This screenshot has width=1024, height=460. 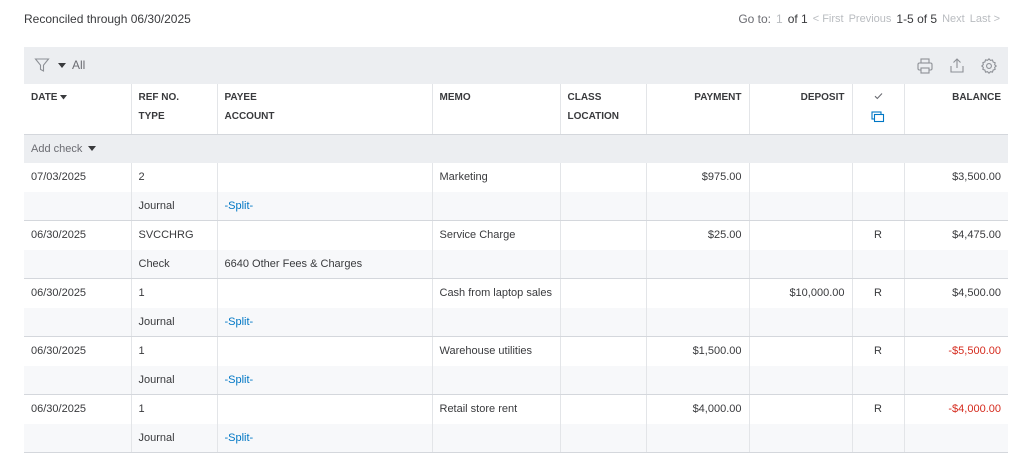 I want to click on settings-icon, so click(x=989, y=66).